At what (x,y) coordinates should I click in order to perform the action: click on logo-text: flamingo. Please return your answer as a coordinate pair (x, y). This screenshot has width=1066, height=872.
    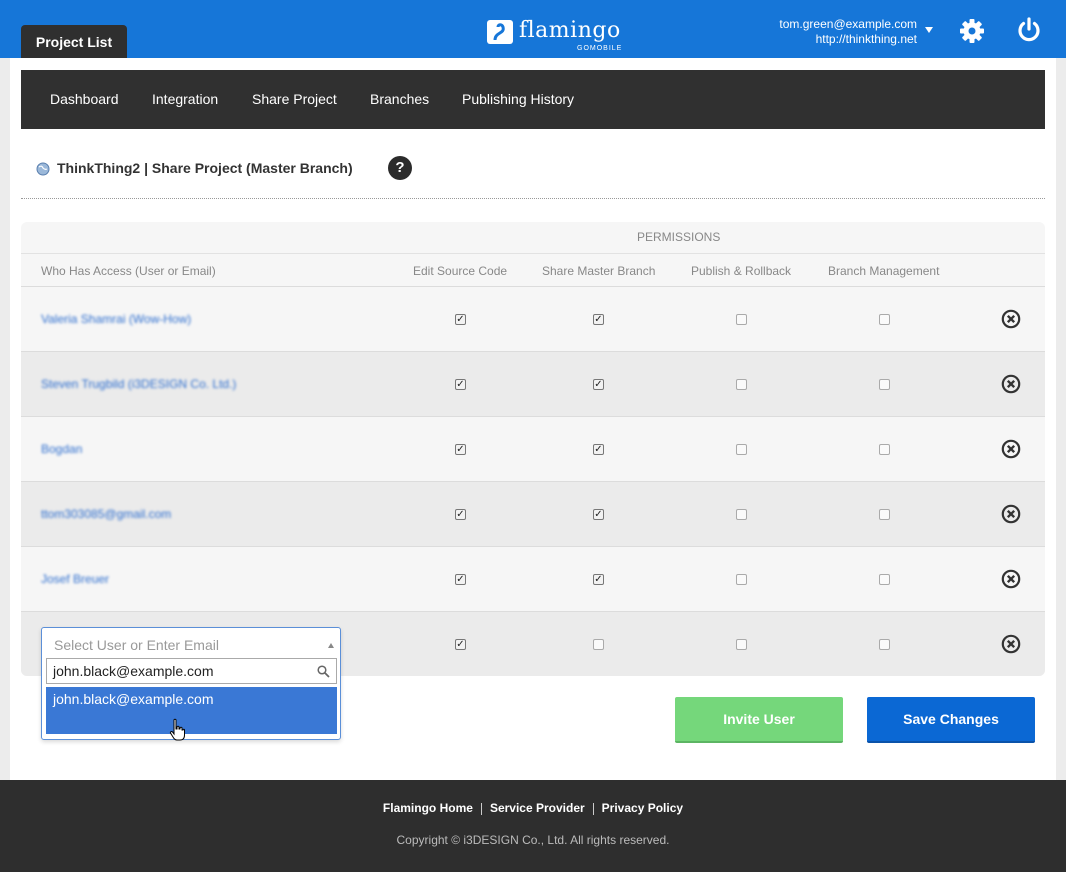
    Looking at the image, I should click on (570, 30).